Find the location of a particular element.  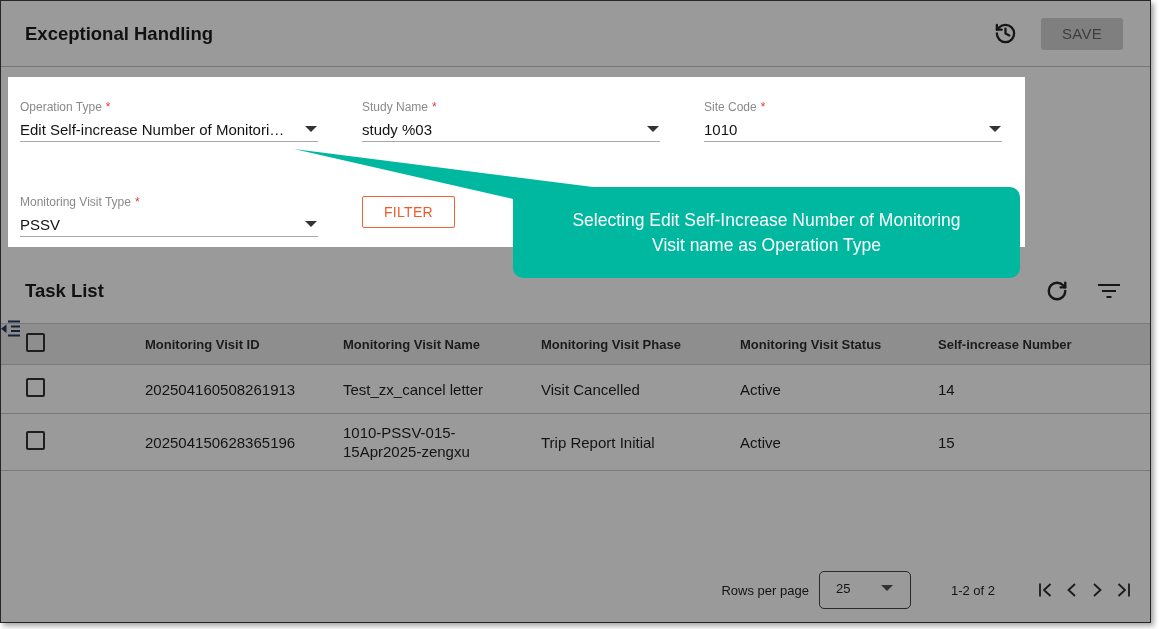

rows-per-page-label: Rows per page is located at coordinates (765, 590).